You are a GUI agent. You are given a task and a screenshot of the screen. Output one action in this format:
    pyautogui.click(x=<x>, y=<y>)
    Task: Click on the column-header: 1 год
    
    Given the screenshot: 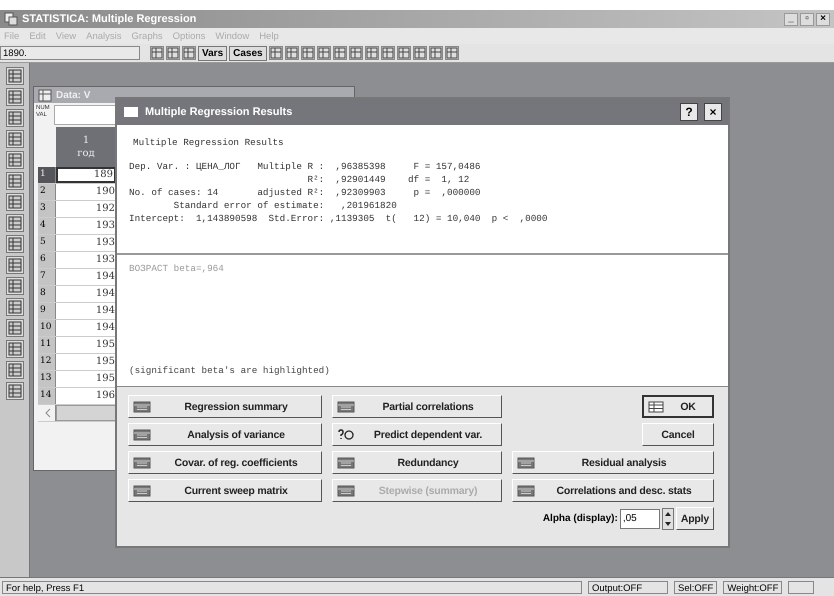 What is the action you would take?
    pyautogui.click(x=86, y=147)
    